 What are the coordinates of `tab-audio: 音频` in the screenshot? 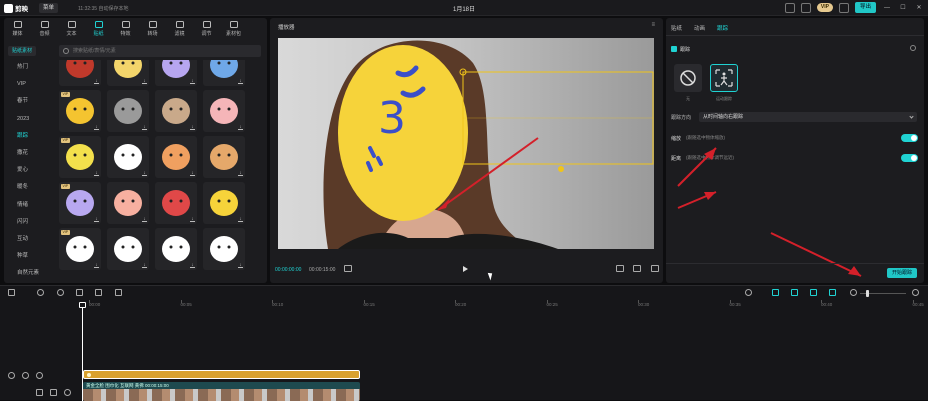 It's located at (44, 29).